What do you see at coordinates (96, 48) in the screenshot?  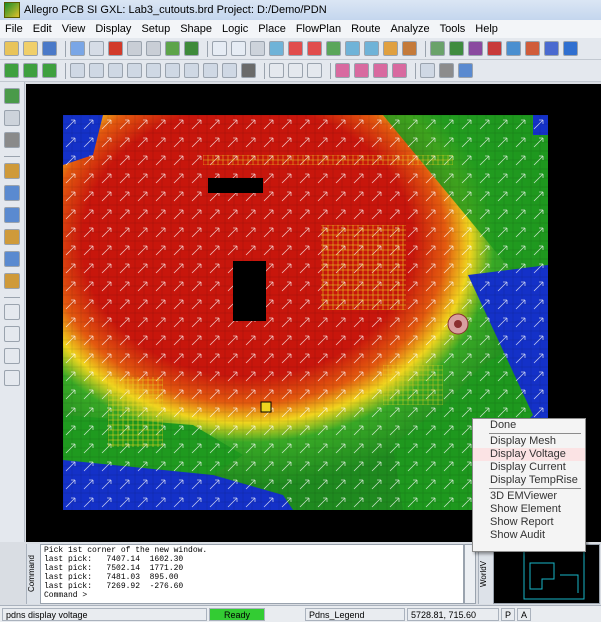 I see `copy-icon` at bounding box center [96, 48].